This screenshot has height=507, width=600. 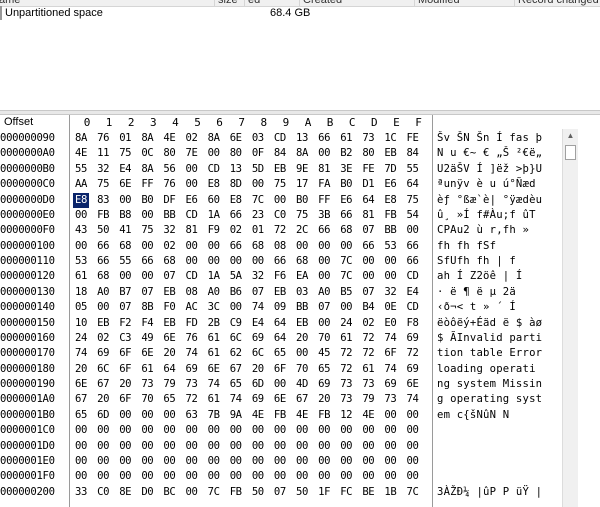 I want to click on hex-byte: 50, so click(x=258, y=492).